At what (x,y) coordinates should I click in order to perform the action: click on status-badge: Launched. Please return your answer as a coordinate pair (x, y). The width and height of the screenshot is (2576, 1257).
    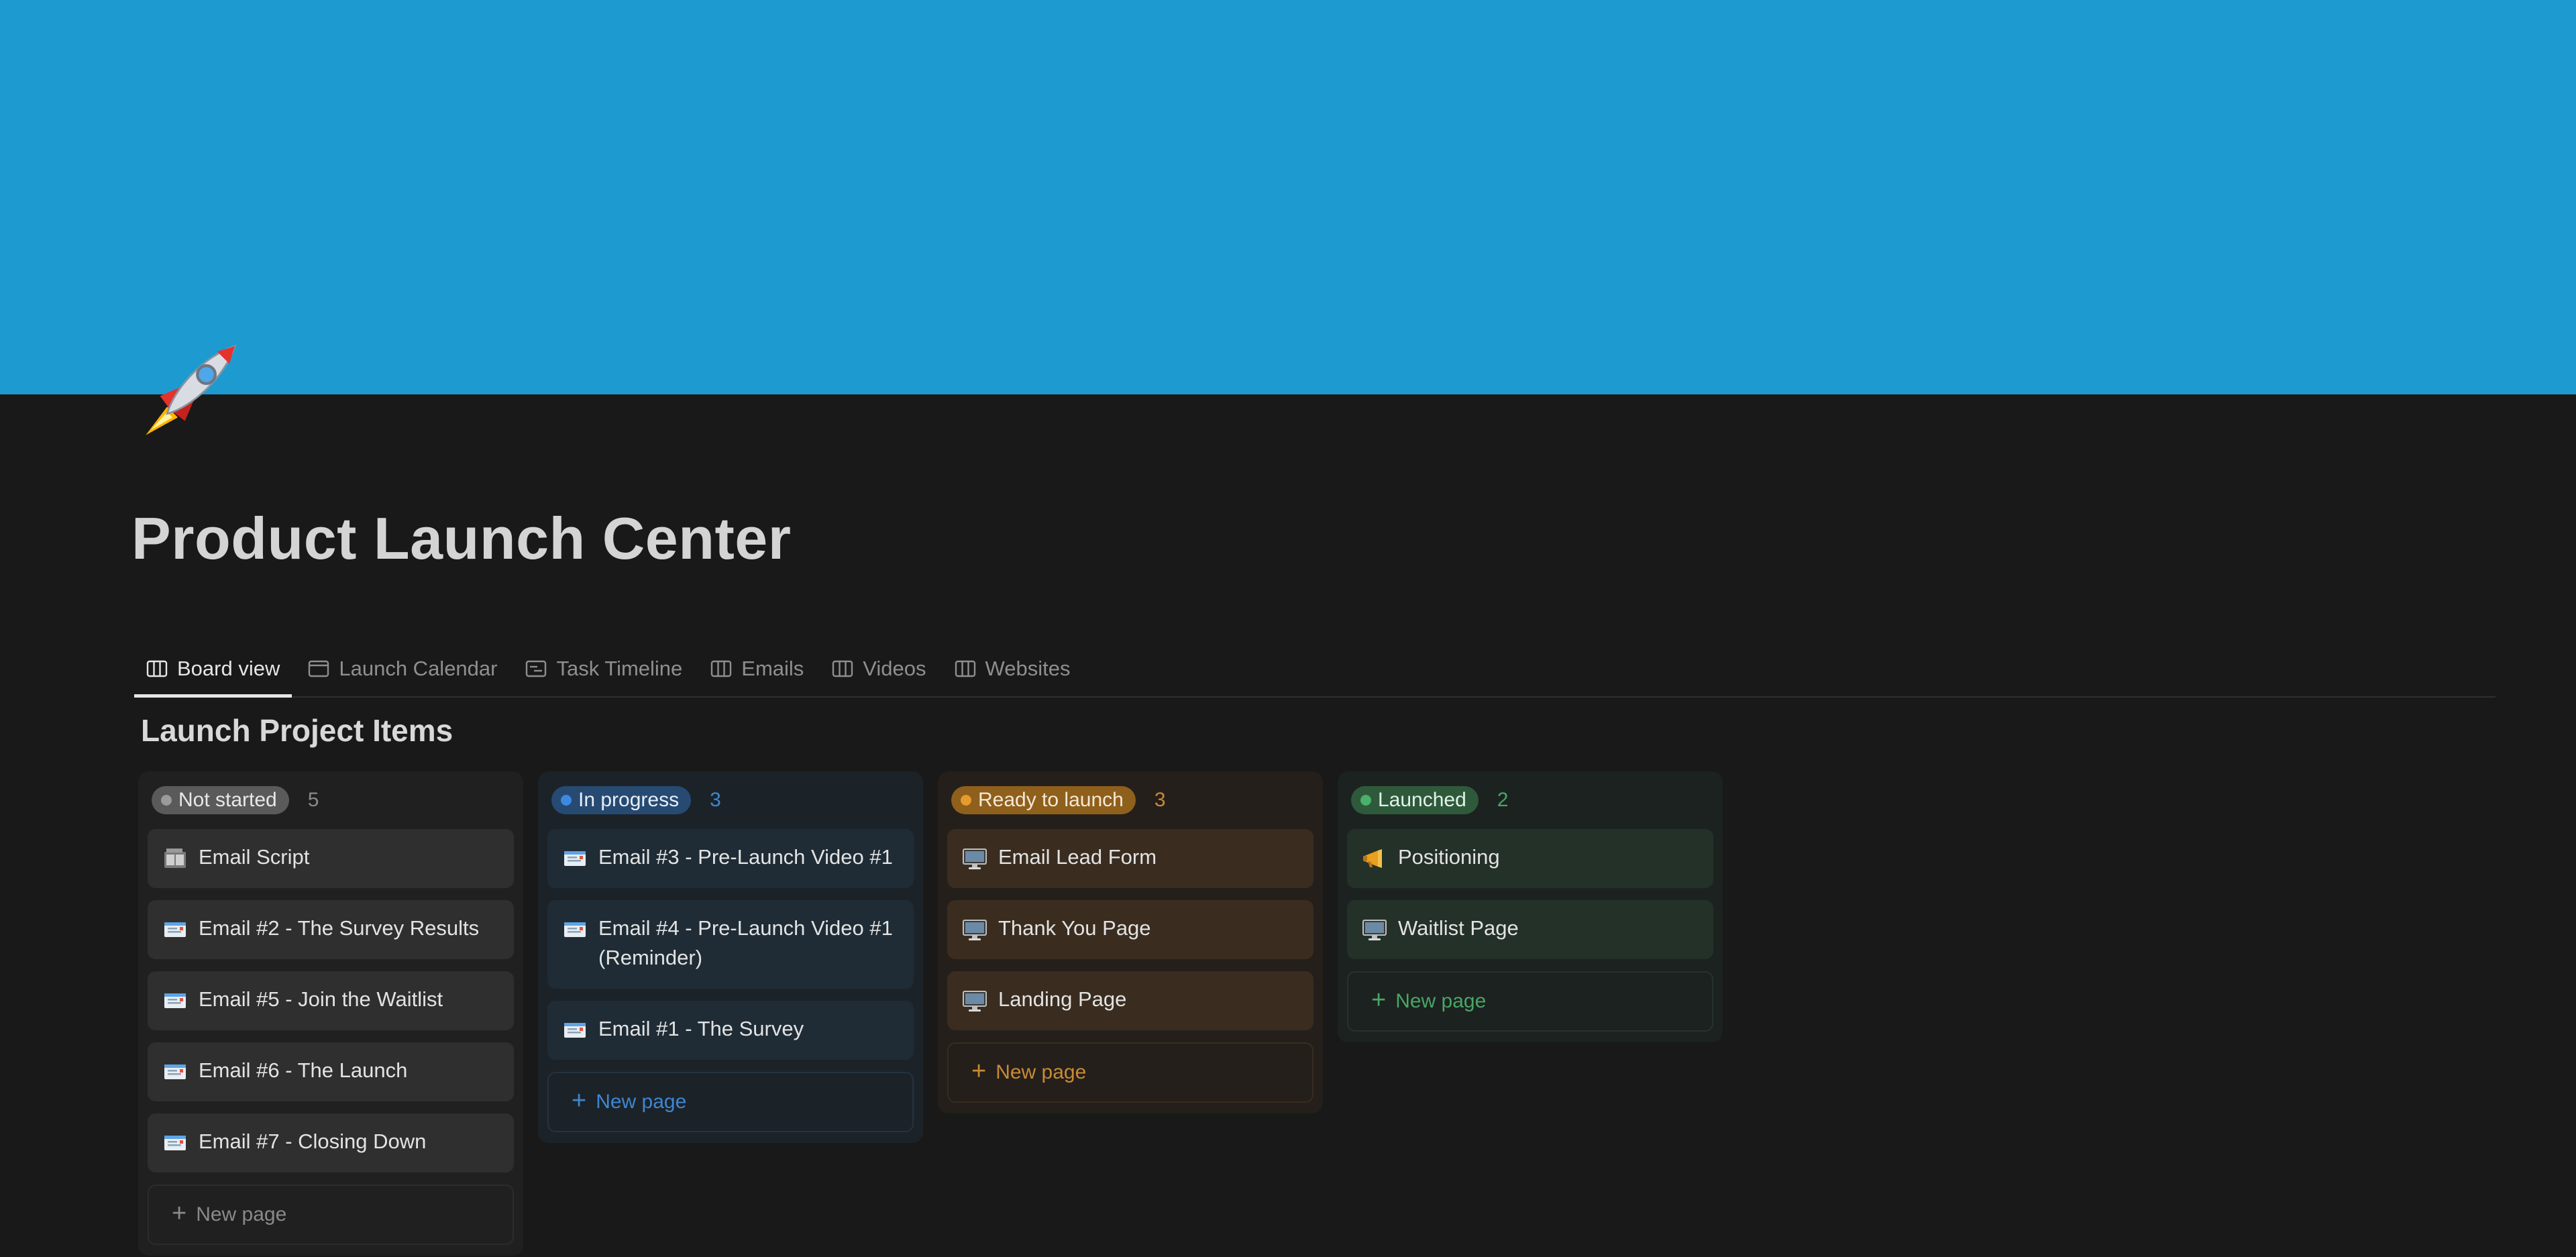
    Looking at the image, I should click on (1415, 800).